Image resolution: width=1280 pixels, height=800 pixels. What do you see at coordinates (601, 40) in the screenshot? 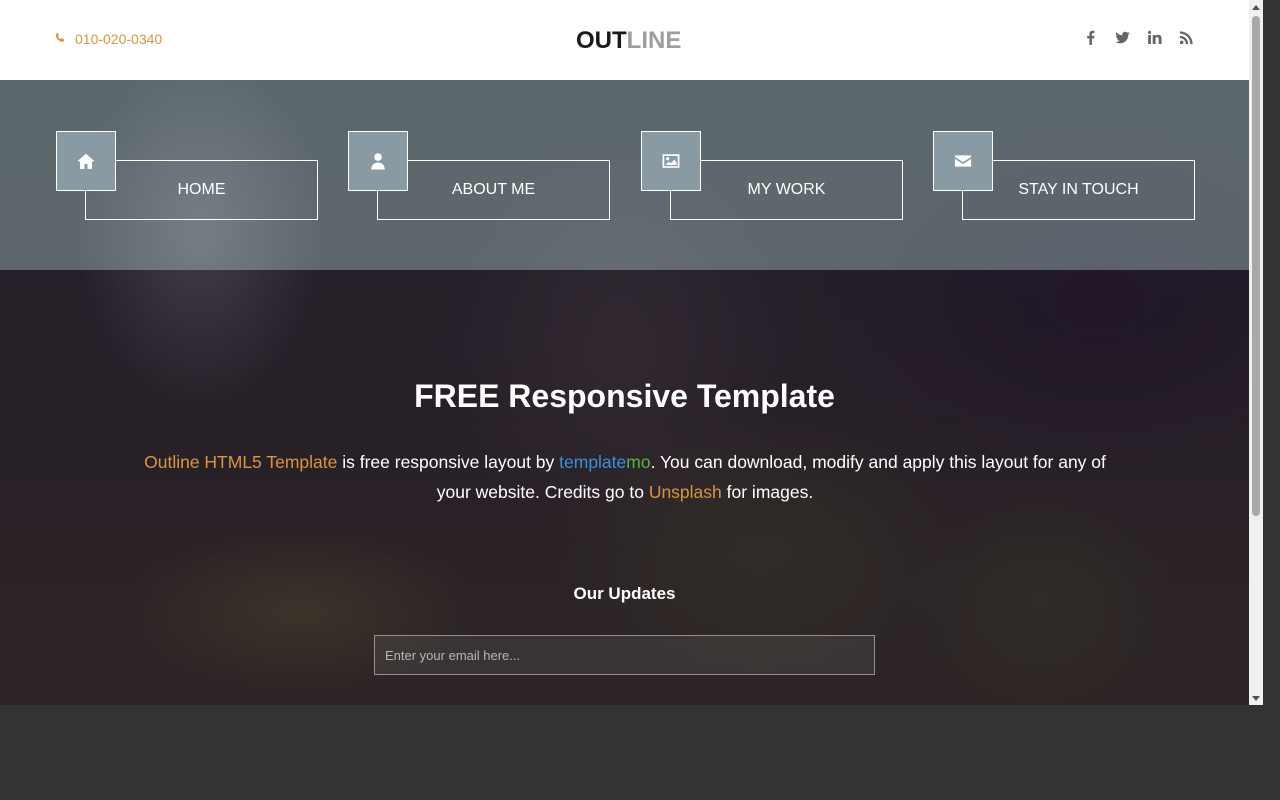
I see `logo-part-1: OUT` at bounding box center [601, 40].